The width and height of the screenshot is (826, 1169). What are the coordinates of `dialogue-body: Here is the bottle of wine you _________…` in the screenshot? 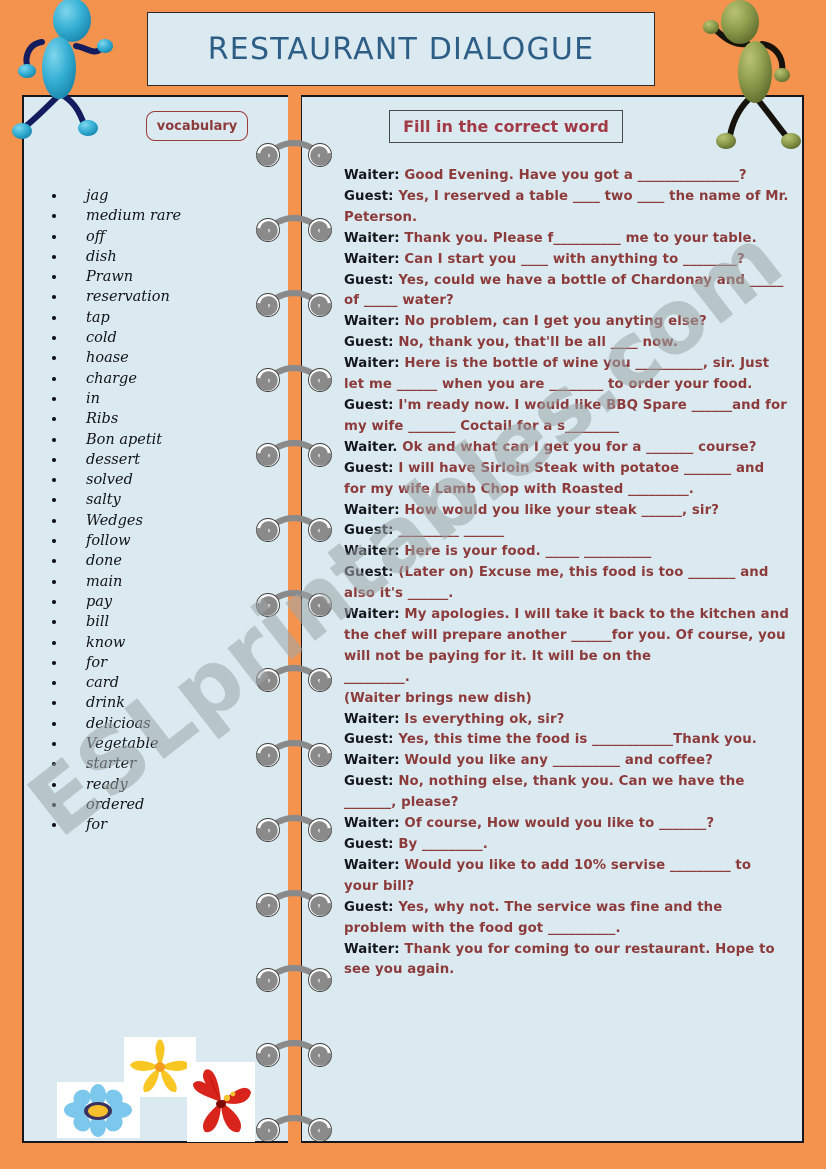 It's located at (557, 374).